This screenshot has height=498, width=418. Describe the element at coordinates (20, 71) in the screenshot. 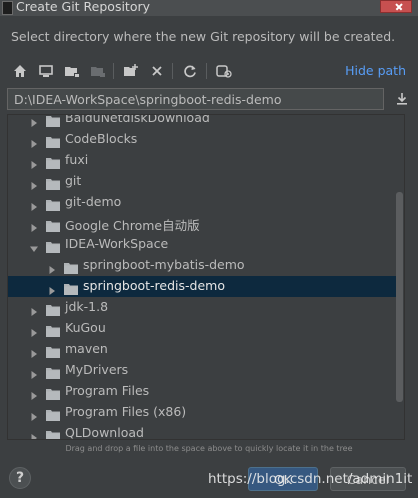

I see `home-icon` at that location.